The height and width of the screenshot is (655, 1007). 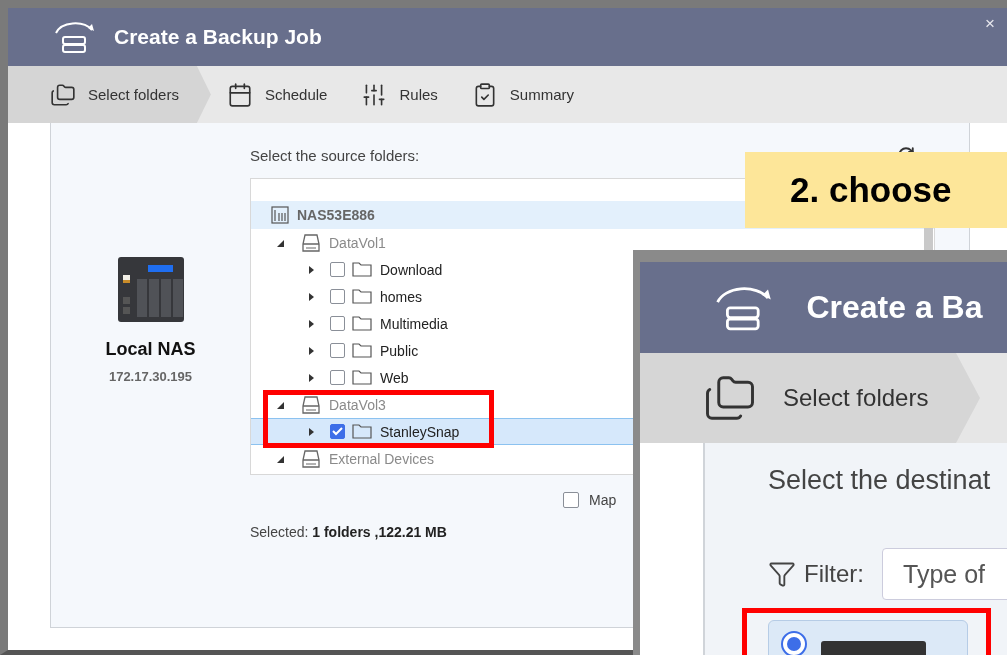 I want to click on device-name: Local NAS, so click(x=150, y=349).